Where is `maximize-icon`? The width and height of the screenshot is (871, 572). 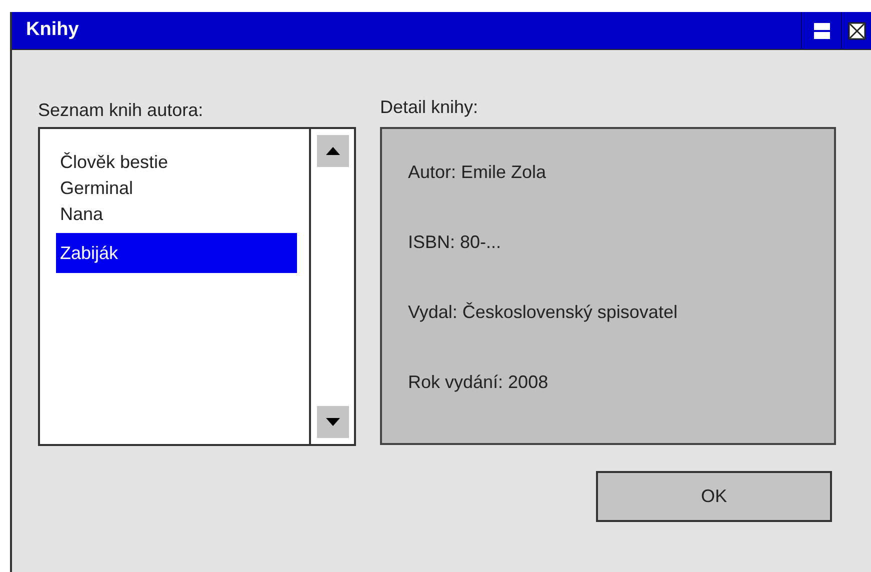 maximize-icon is located at coordinates (821, 31).